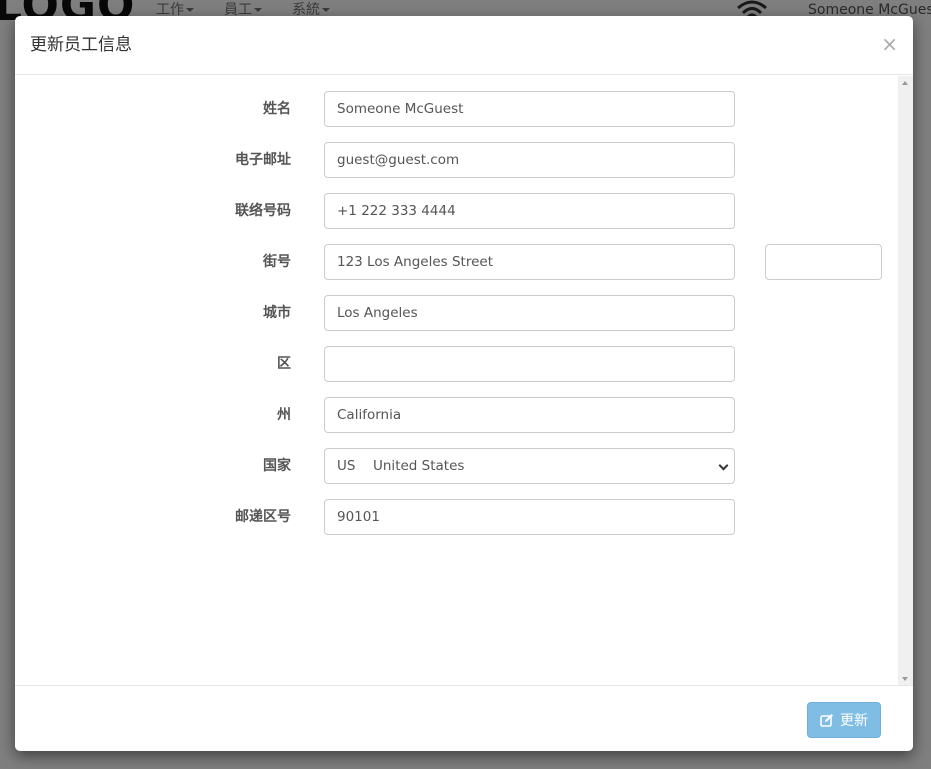 The image size is (931, 769). I want to click on modal-scrollbar, so click(905, 381).